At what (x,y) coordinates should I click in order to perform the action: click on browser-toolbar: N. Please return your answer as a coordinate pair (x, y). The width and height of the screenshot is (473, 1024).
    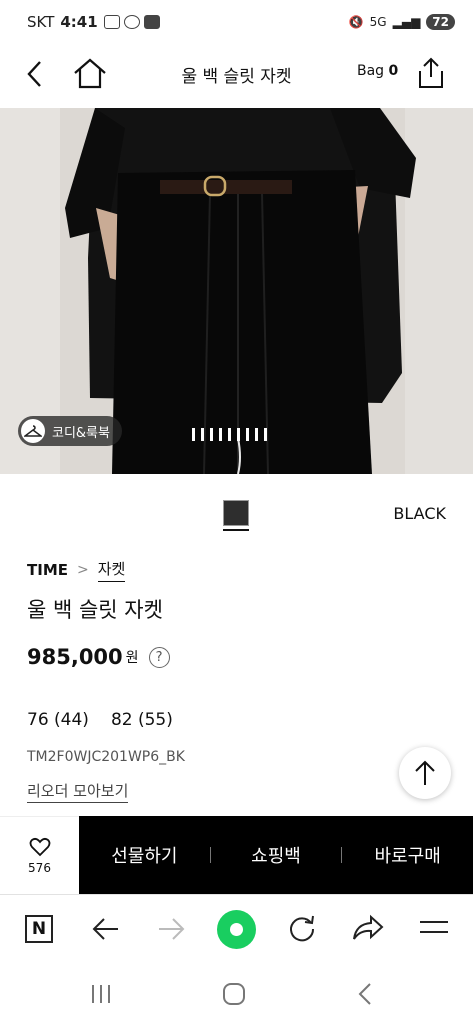
    Looking at the image, I should click on (236, 929).